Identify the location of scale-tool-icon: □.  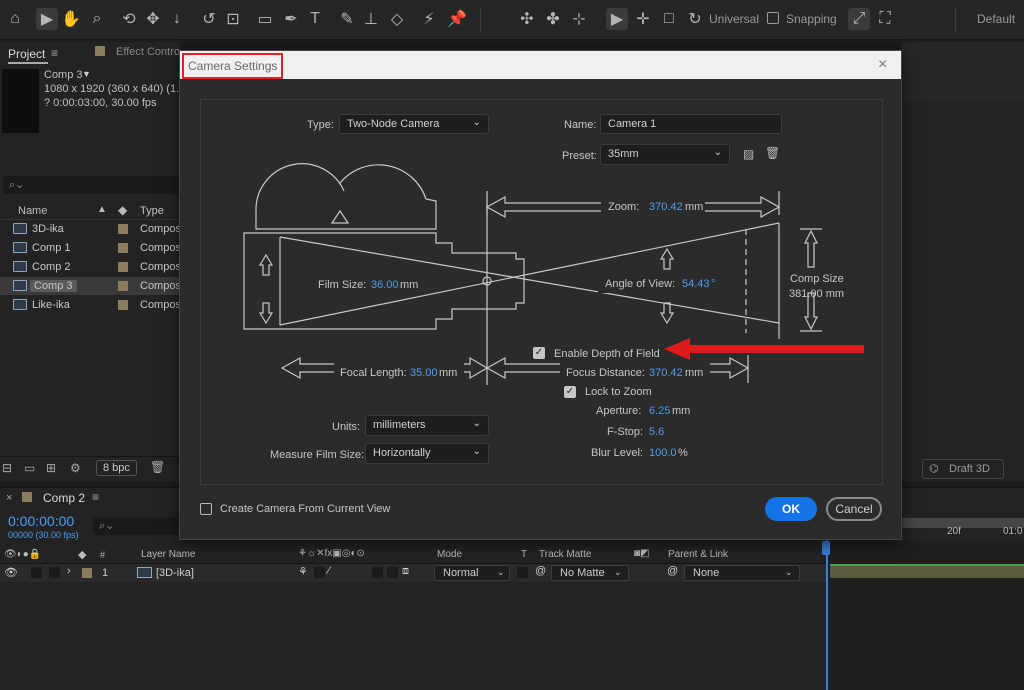
(669, 19).